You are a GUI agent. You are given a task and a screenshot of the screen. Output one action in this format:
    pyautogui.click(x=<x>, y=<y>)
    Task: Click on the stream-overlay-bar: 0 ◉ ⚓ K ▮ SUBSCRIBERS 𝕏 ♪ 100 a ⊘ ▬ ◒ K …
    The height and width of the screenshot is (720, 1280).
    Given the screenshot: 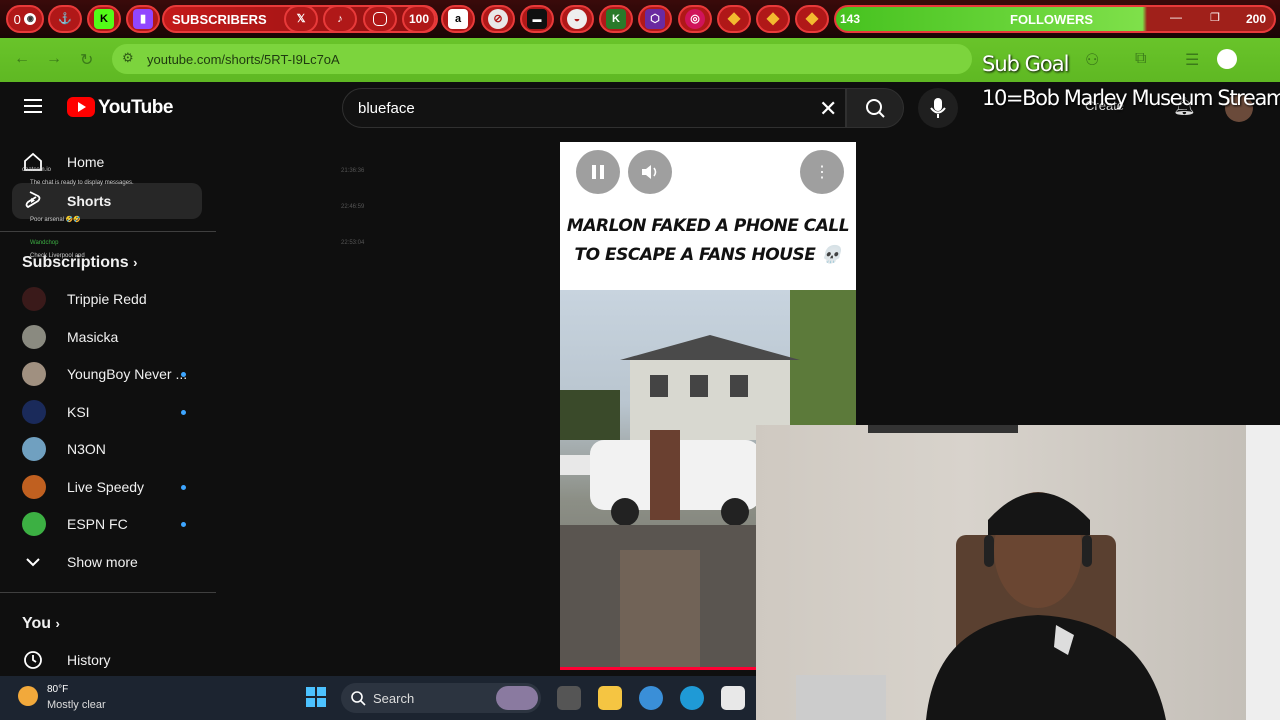 What is the action you would take?
    pyautogui.click(x=640, y=19)
    